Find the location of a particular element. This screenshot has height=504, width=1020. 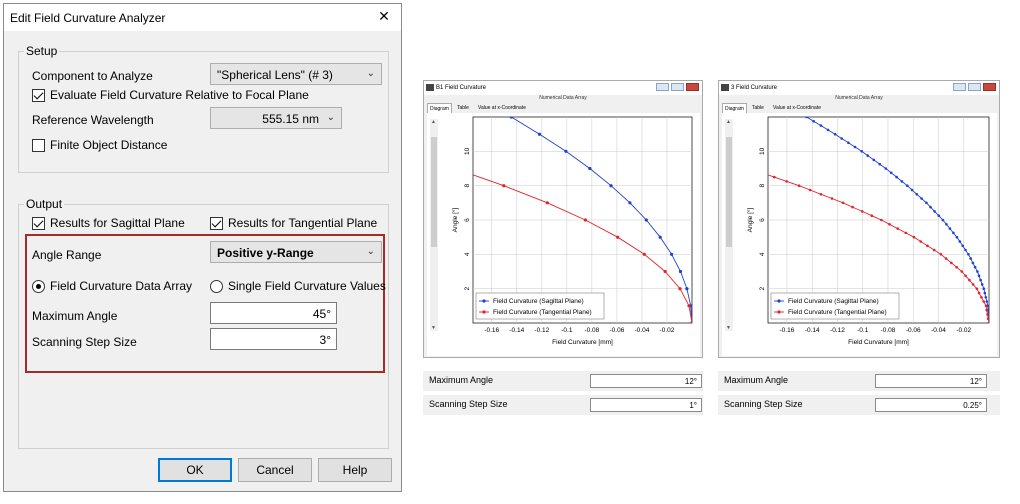

max-angle-input: 45° is located at coordinates (273, 313).